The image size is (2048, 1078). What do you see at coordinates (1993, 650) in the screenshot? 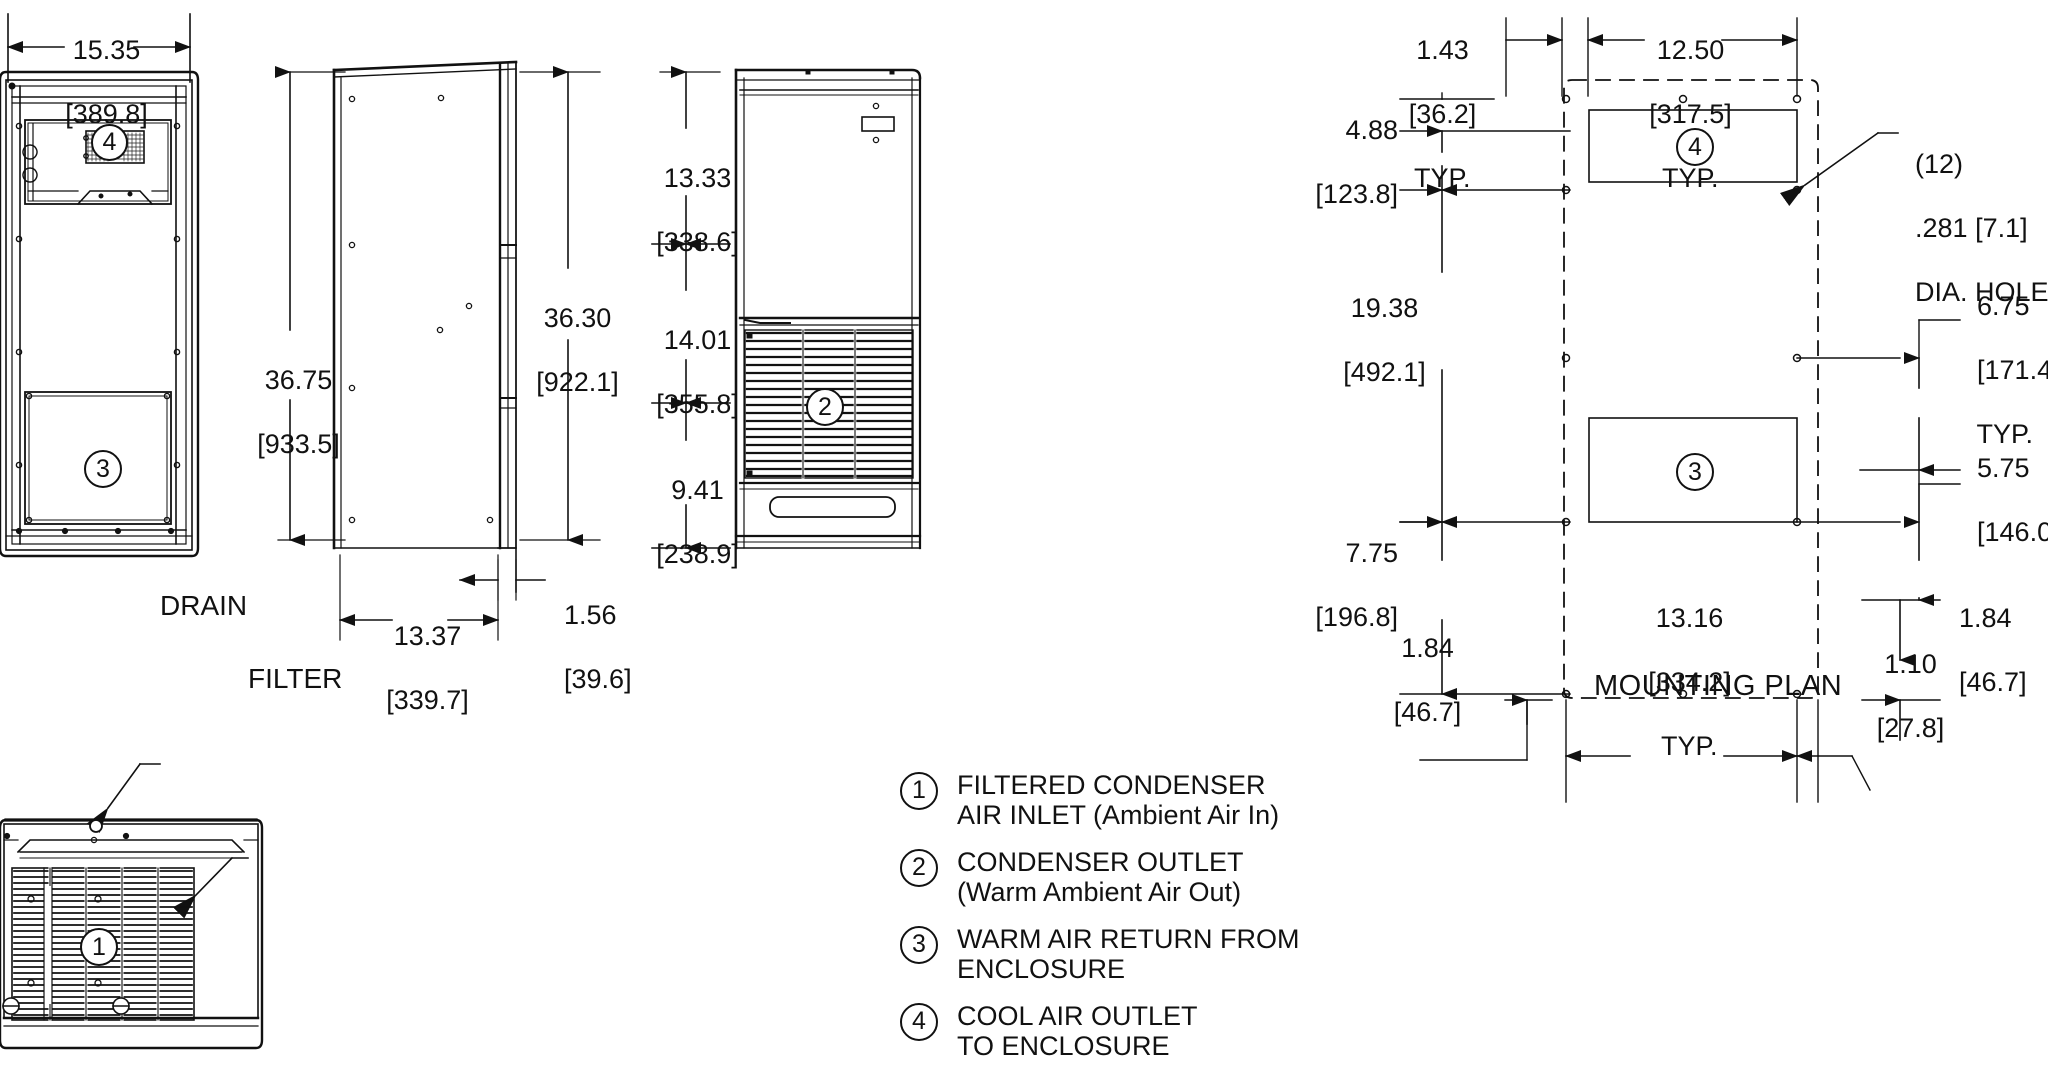
I see `mp-dim-bottom-right-offset: 1.84 [46.7]` at bounding box center [1993, 650].